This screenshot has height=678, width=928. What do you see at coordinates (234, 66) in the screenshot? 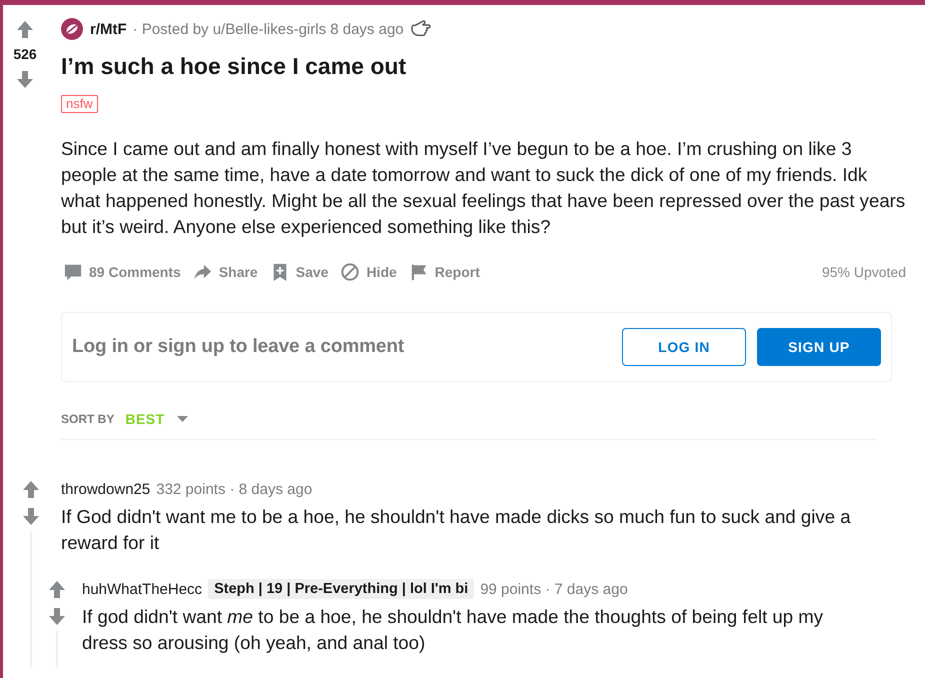
I see `post-title: I’m such a hoe since I came out` at bounding box center [234, 66].